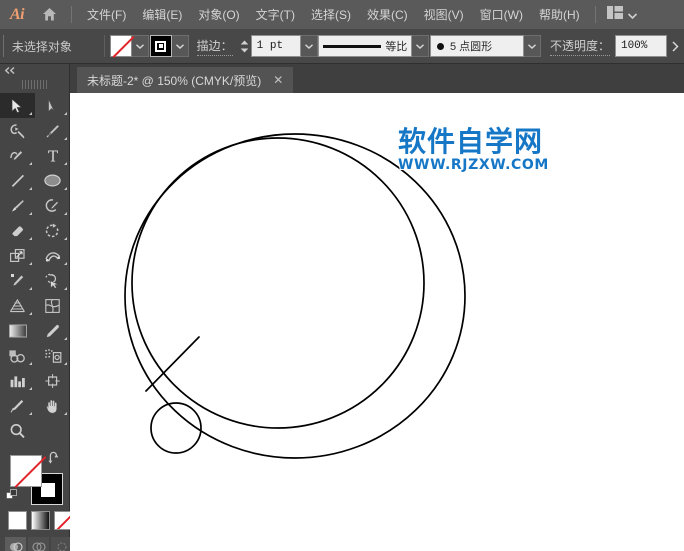 Image resolution: width=684 pixels, height=551 pixels. Describe the element at coordinates (52, 305) in the screenshot. I see `mesh-tool` at that location.